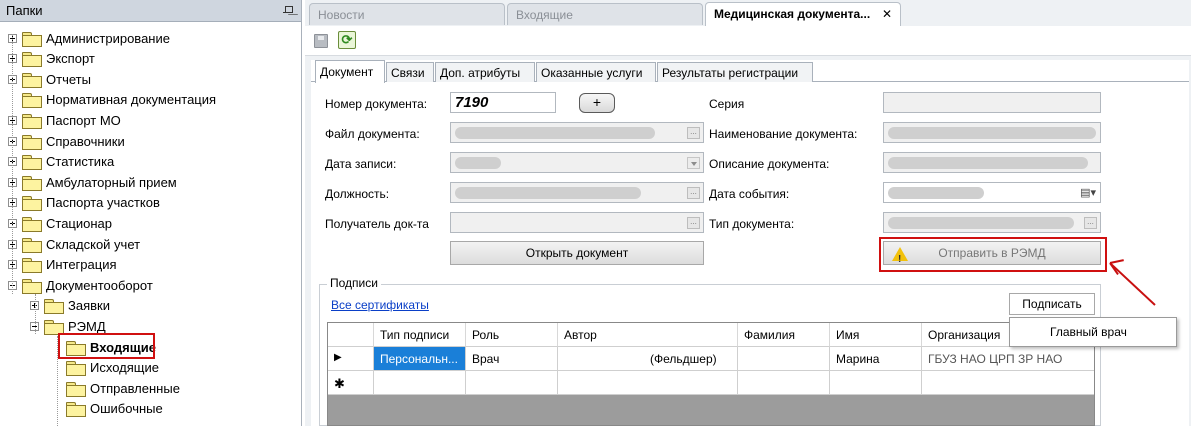 This screenshot has width=1191, height=426. What do you see at coordinates (84, 203) in the screenshot?
I see `tree-item: Паспорта участков` at bounding box center [84, 203].